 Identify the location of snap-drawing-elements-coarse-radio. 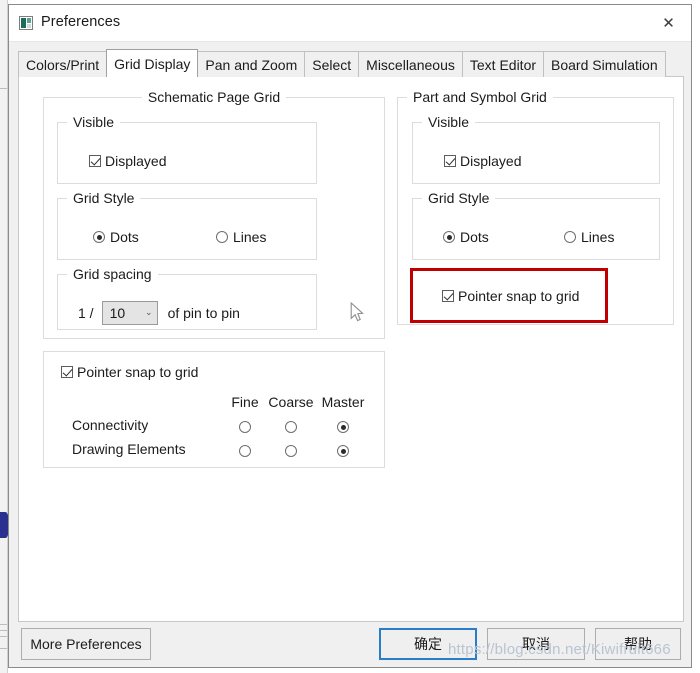
(291, 453).